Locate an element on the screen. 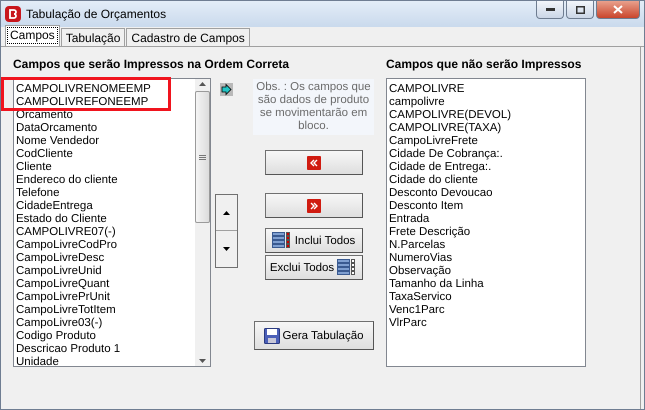  list-item: Entrada is located at coordinates (486, 219).